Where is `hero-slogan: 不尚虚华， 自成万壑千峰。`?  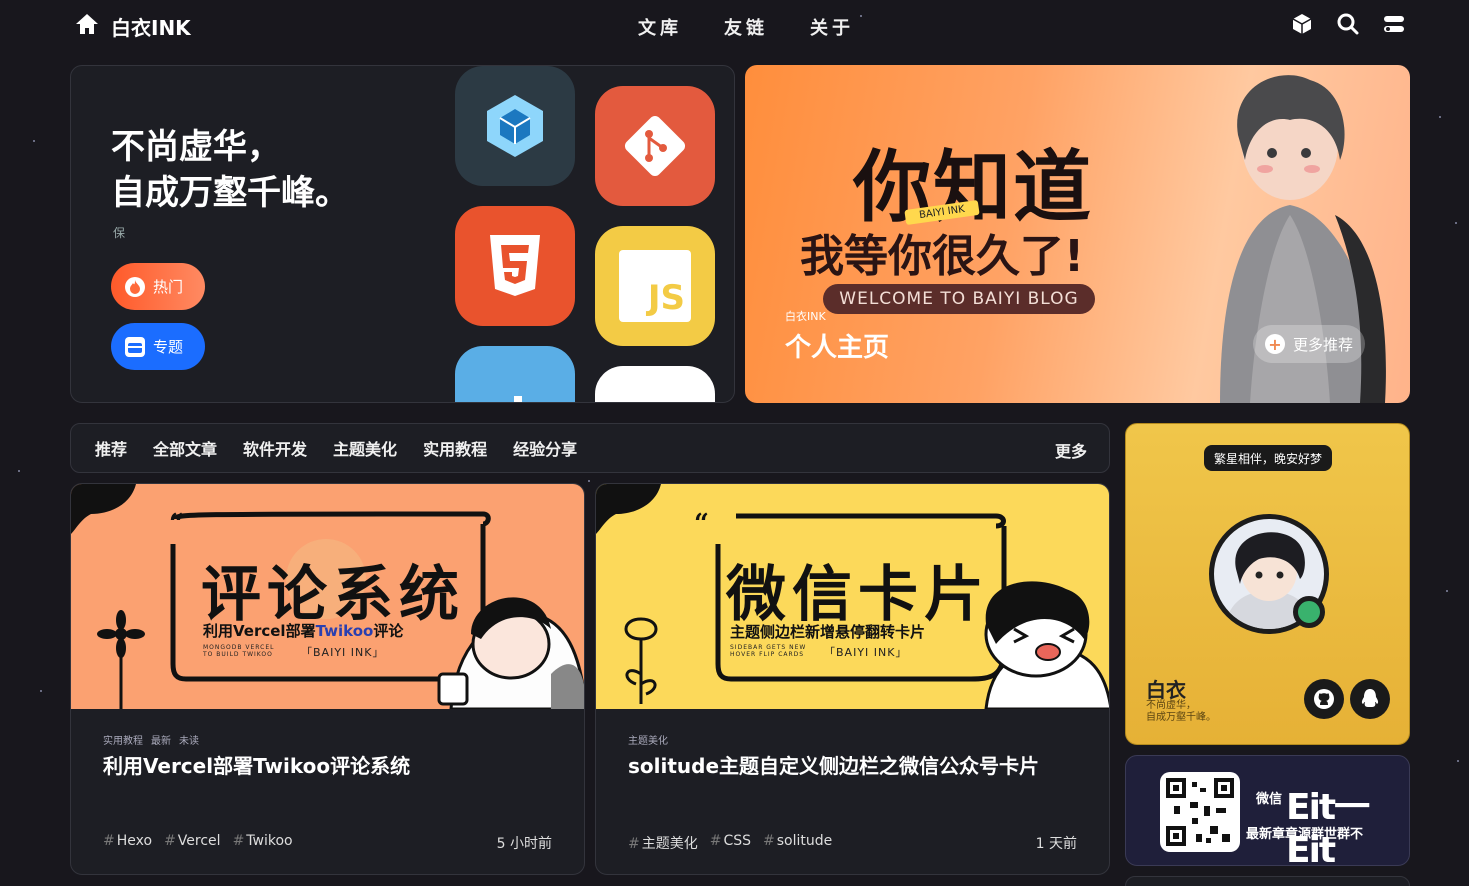 hero-slogan: 不尚虚华， 自成万壑千峰。 is located at coordinates (230, 170).